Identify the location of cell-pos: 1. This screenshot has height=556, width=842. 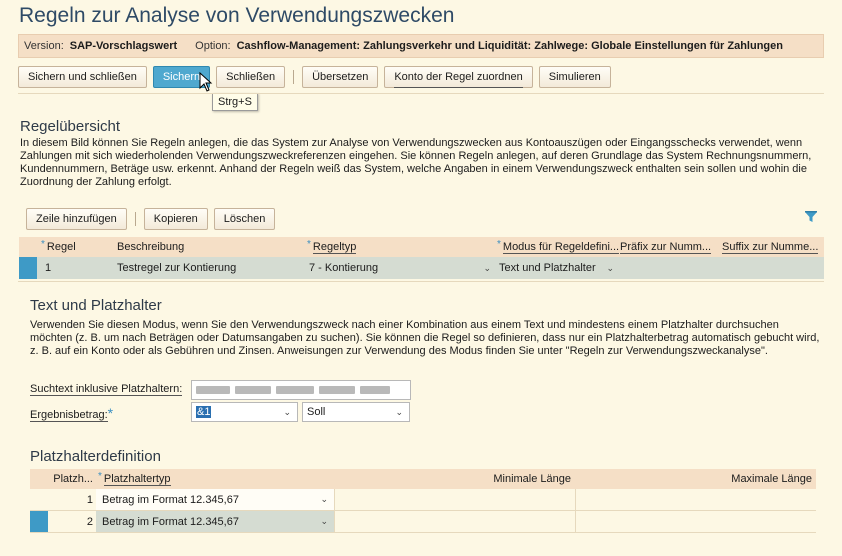
(89, 499).